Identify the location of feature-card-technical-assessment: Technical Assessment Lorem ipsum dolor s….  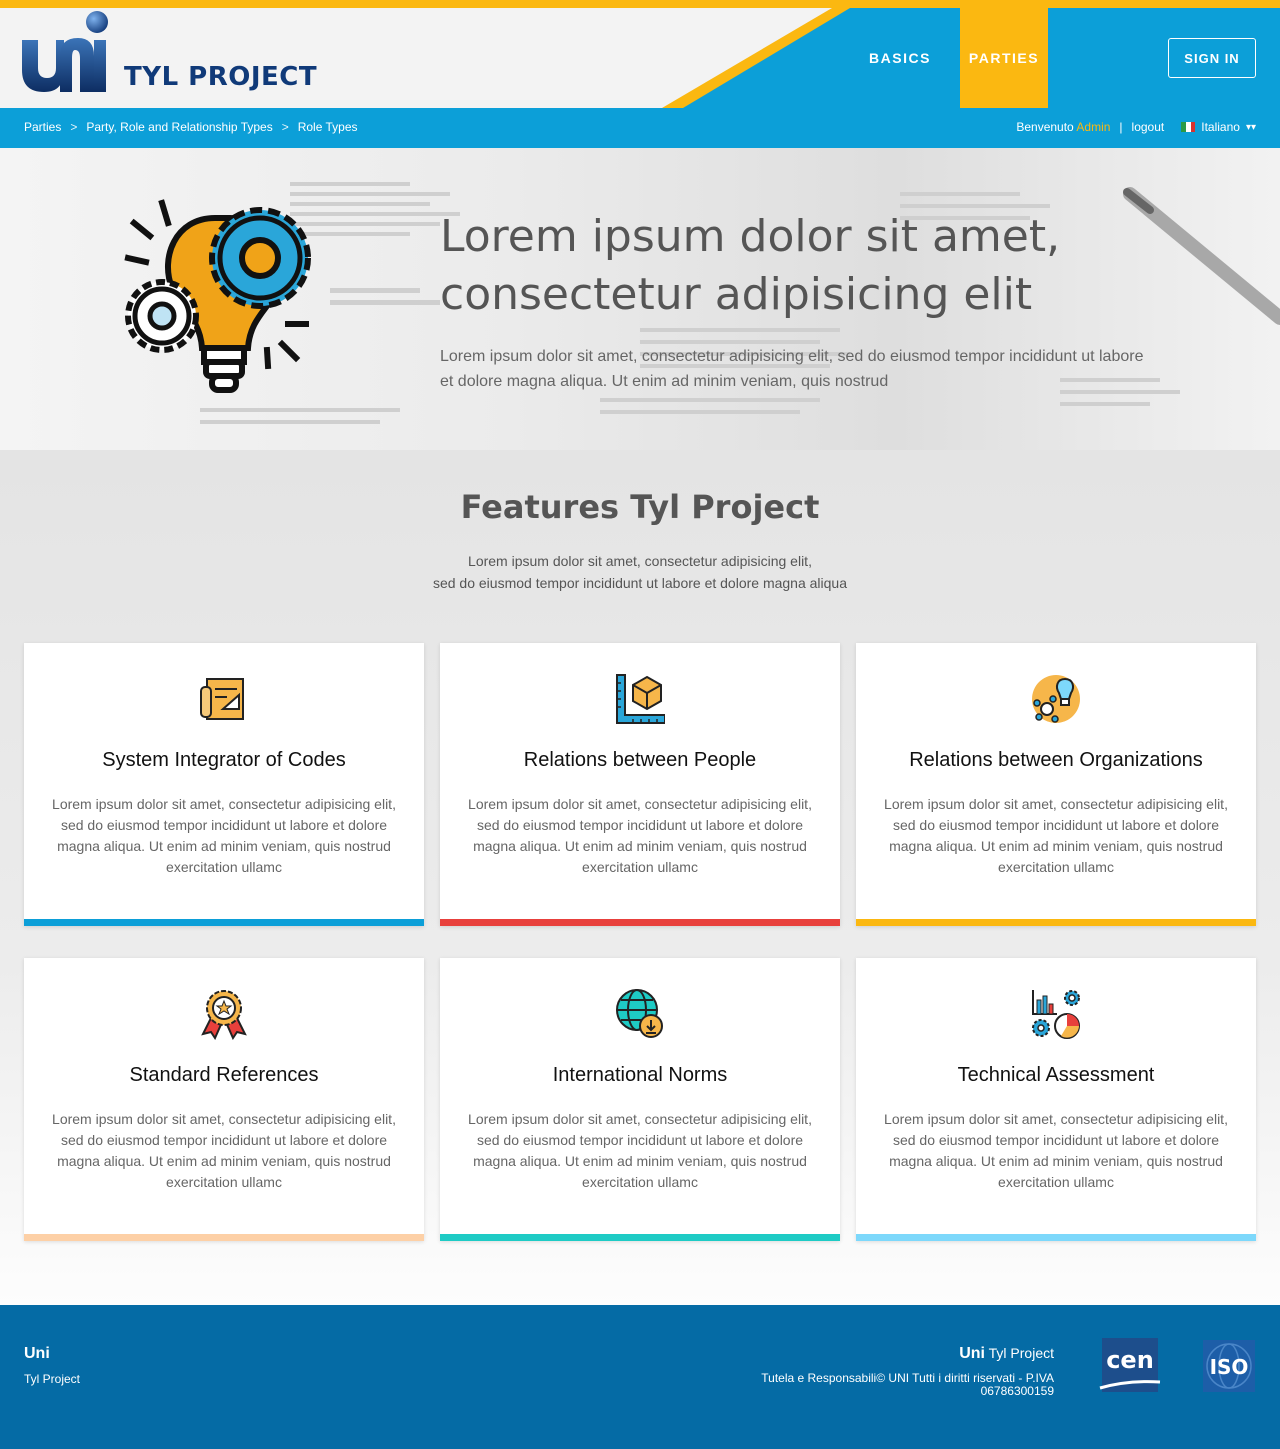
(1056, 1099).